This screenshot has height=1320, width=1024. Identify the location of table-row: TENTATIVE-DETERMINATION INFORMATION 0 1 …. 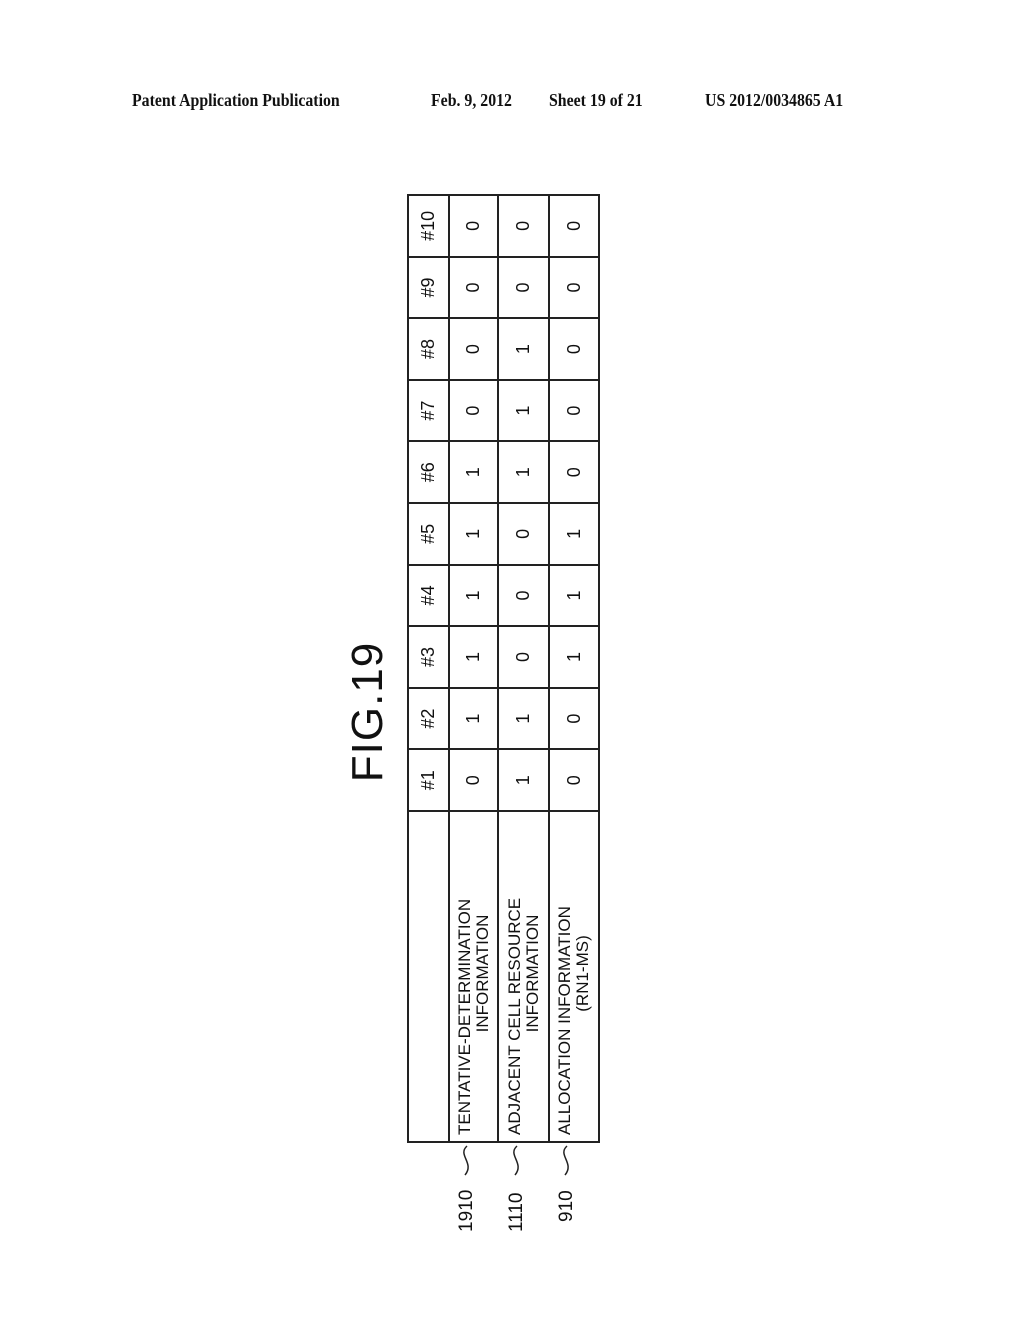
(473, 668).